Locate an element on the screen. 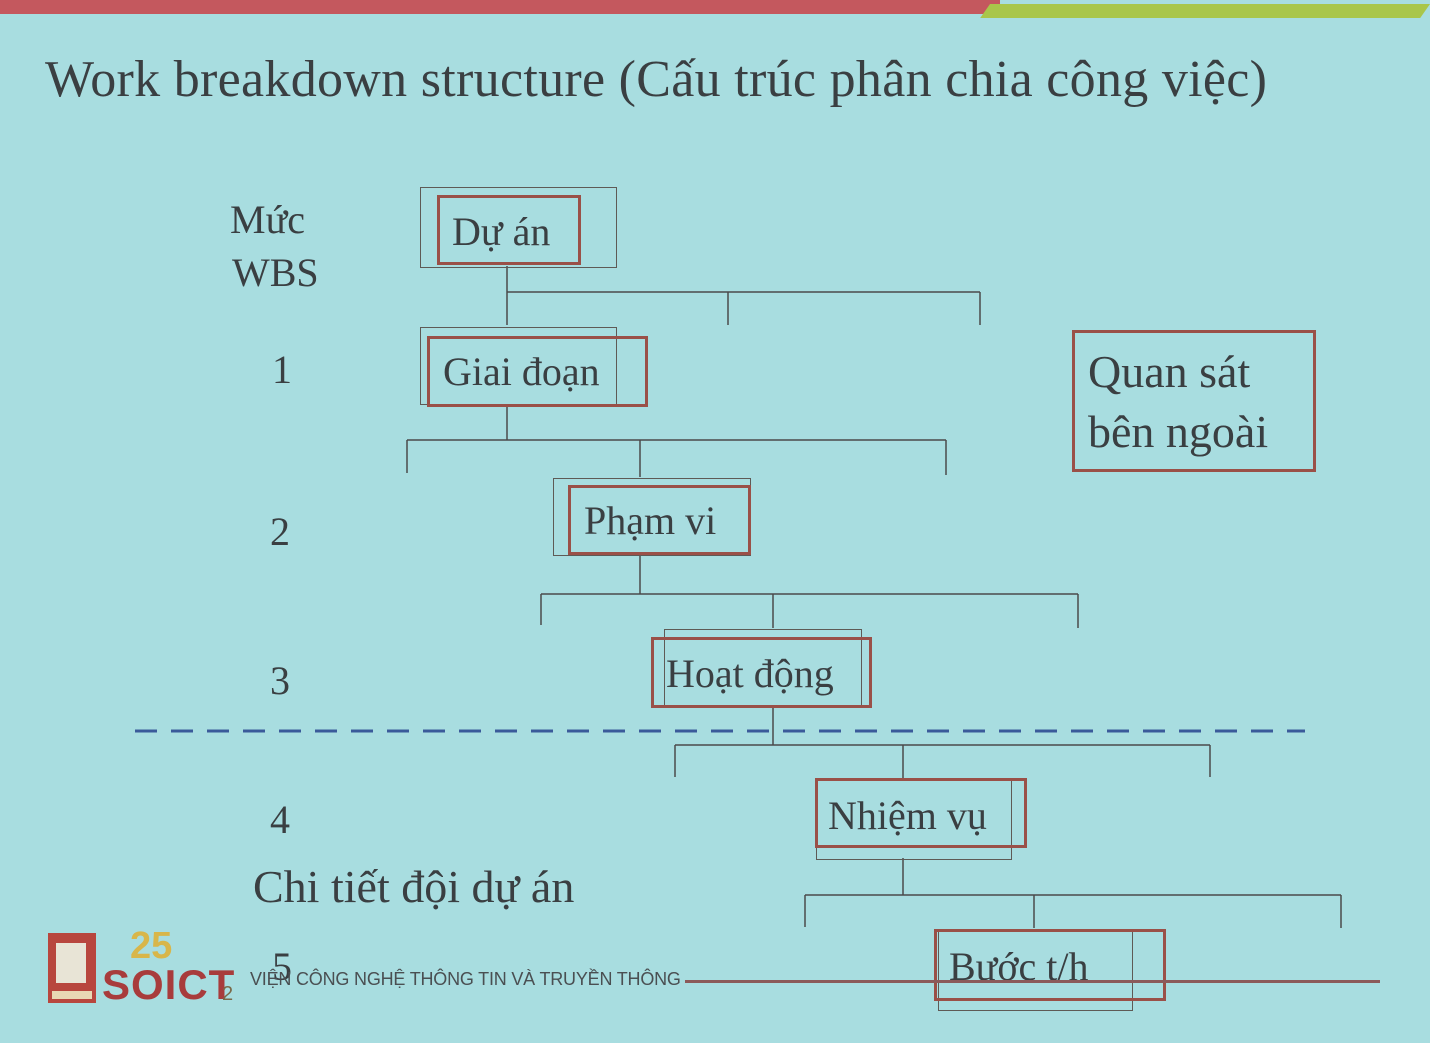 This screenshot has height=1043, width=1430. footer-rule is located at coordinates (1032, 981).